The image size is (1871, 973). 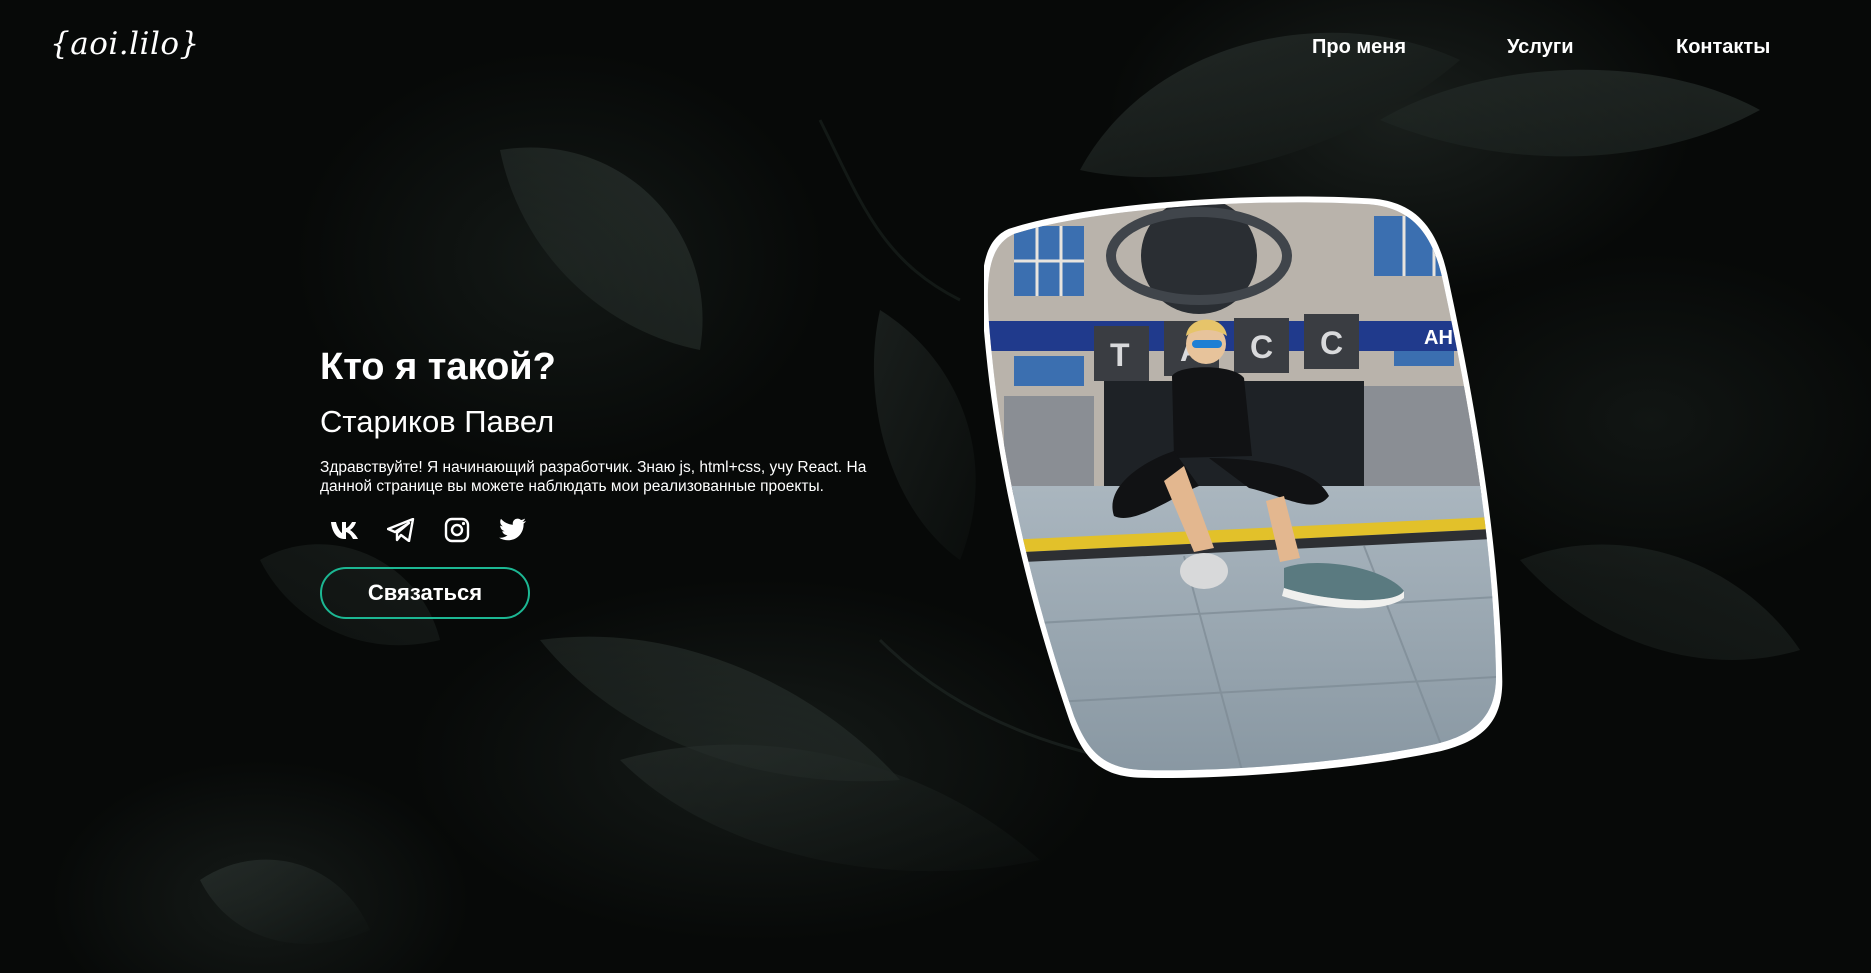 I want to click on telegram-icon, so click(x=401, y=530).